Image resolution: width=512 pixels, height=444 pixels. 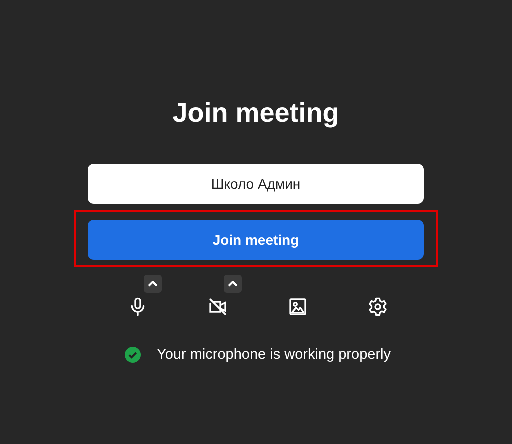 What do you see at coordinates (378, 307) in the screenshot?
I see `settings-icon` at bounding box center [378, 307].